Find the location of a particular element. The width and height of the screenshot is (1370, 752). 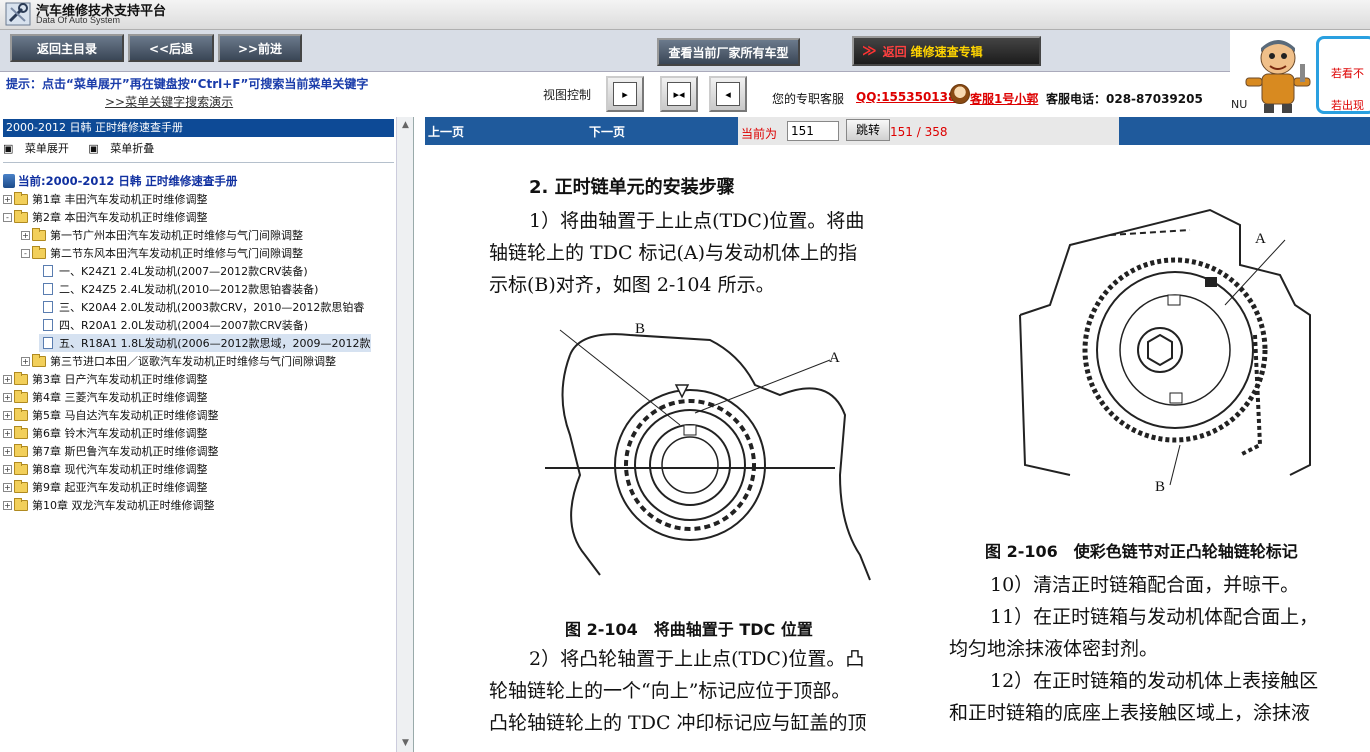

sidebar-scrollbar: ▲ ▼ is located at coordinates (404, 434).